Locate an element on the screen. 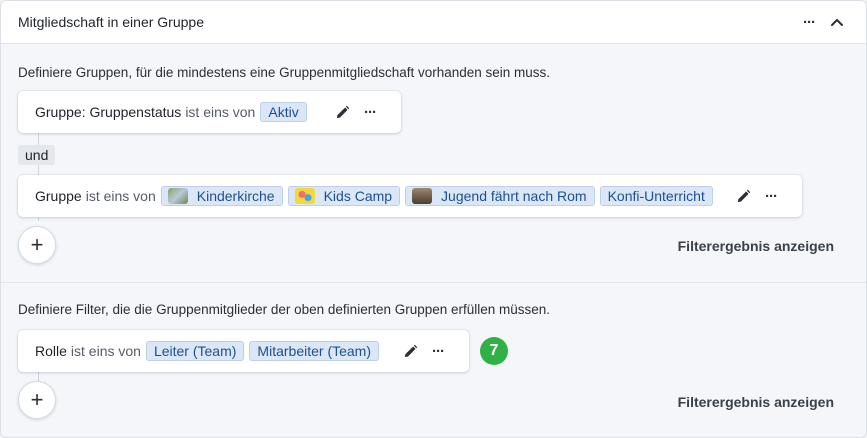  chevron-up-icon is located at coordinates (837, 22).